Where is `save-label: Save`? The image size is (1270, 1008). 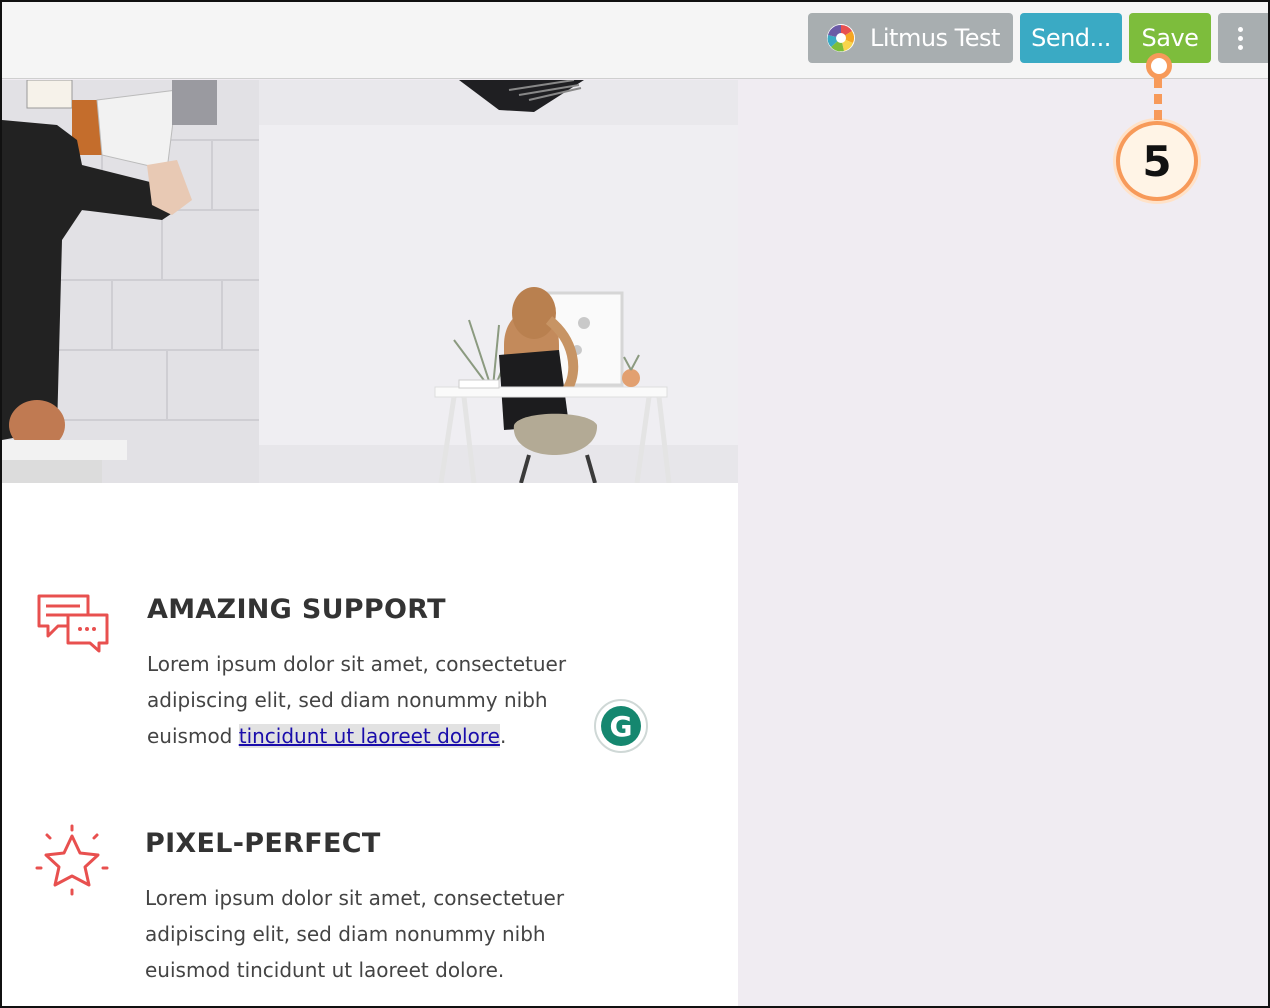
save-label: Save is located at coordinates (1170, 38).